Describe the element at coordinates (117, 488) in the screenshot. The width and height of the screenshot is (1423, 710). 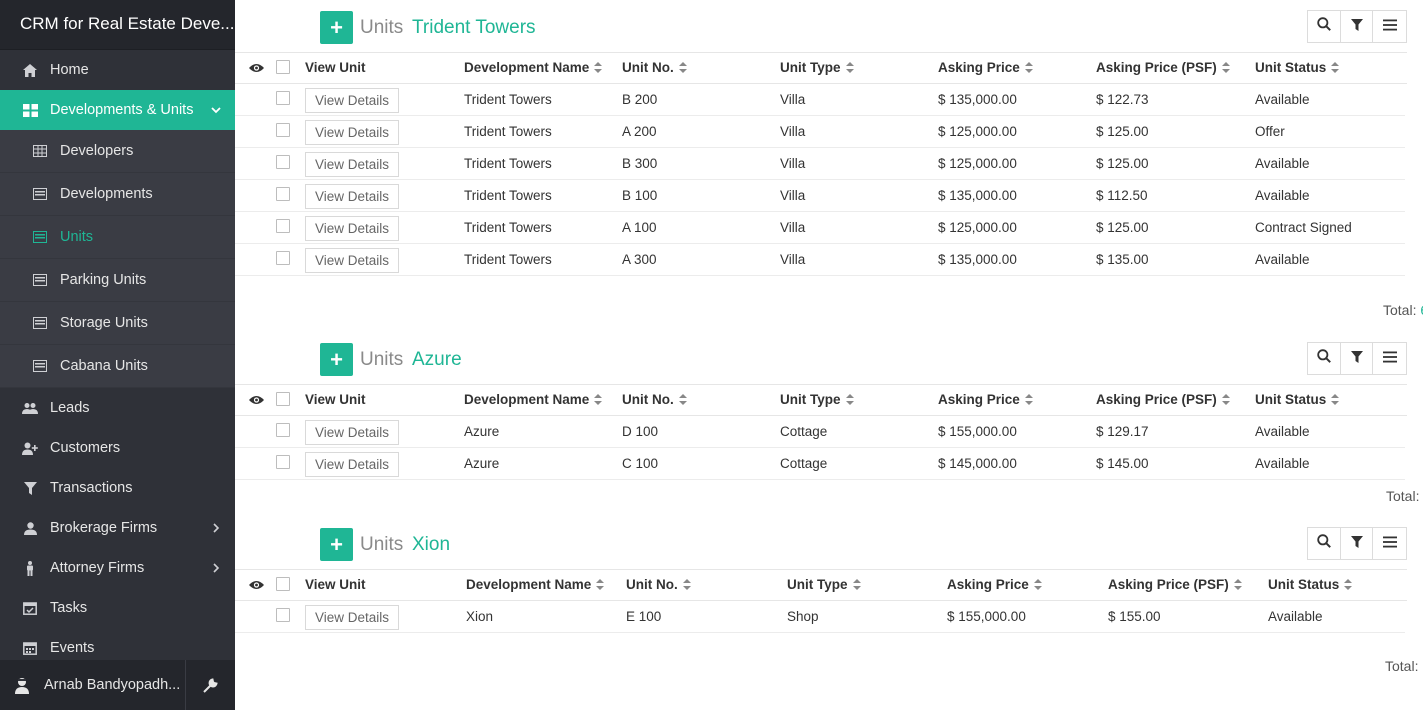
I see `sidebar-item-transactions: Transactions` at that location.